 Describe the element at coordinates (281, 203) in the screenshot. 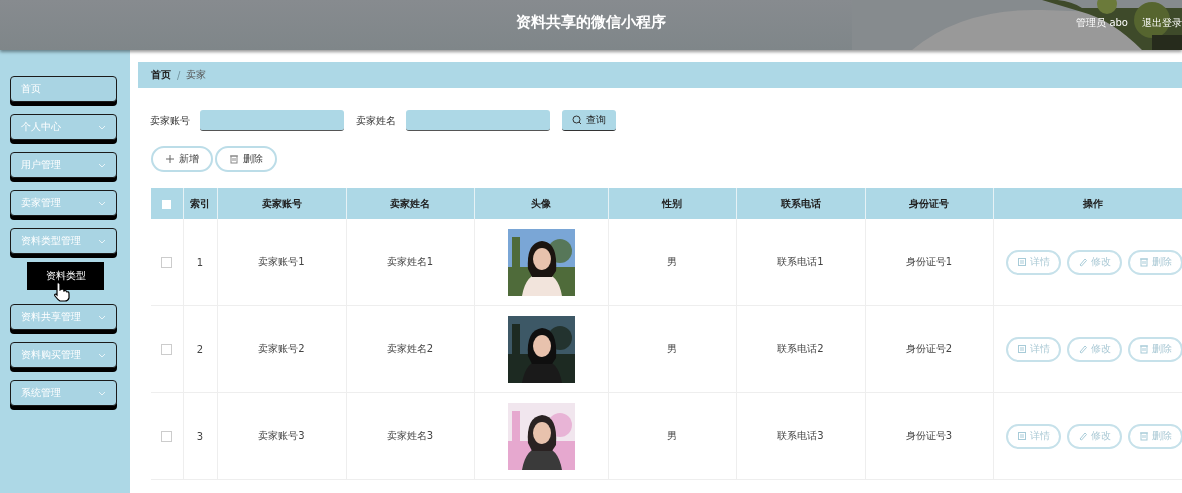

I see `column-header: 卖家账号` at that location.